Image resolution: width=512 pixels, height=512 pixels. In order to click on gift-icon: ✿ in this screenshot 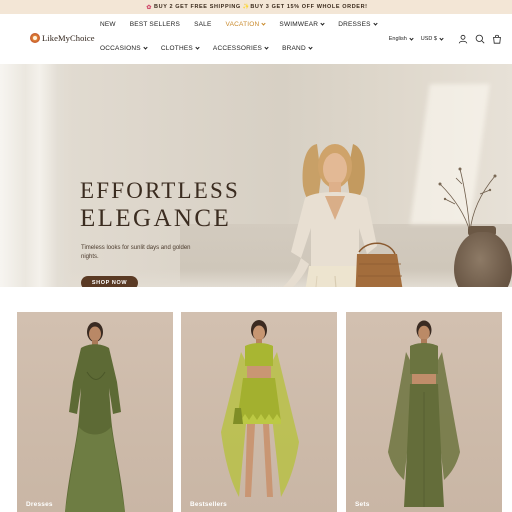, I will do `click(149, 7)`.